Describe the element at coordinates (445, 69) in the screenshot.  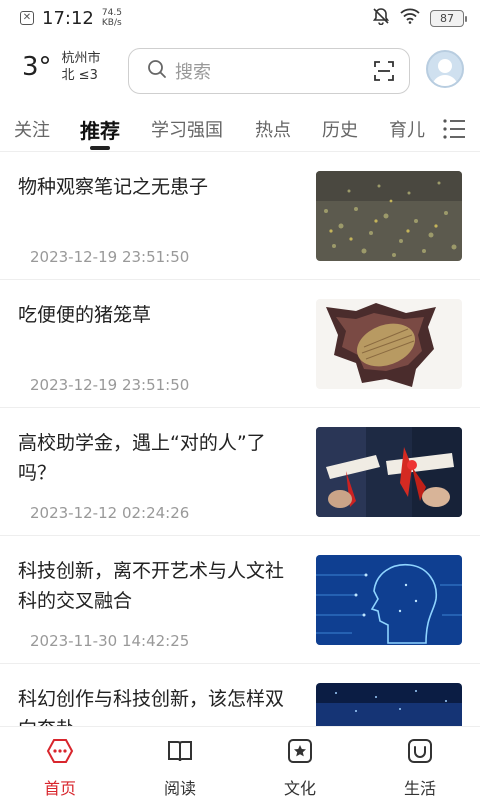
I see `avatar` at that location.